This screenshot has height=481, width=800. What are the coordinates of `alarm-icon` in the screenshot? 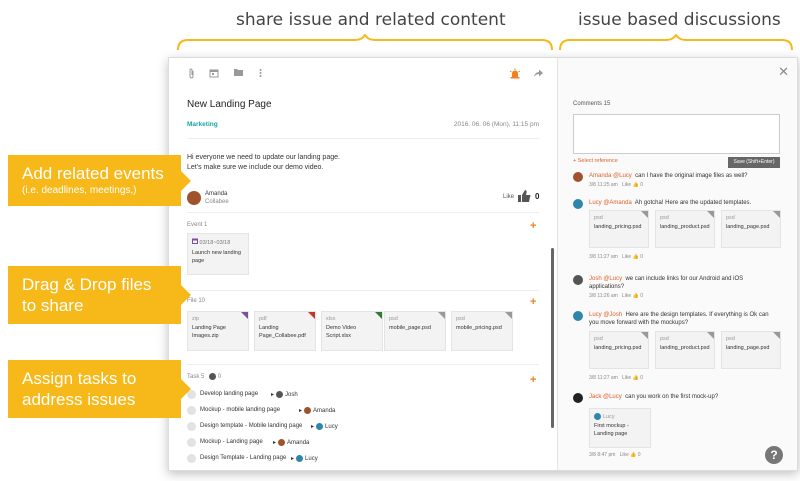 It's located at (515, 75).